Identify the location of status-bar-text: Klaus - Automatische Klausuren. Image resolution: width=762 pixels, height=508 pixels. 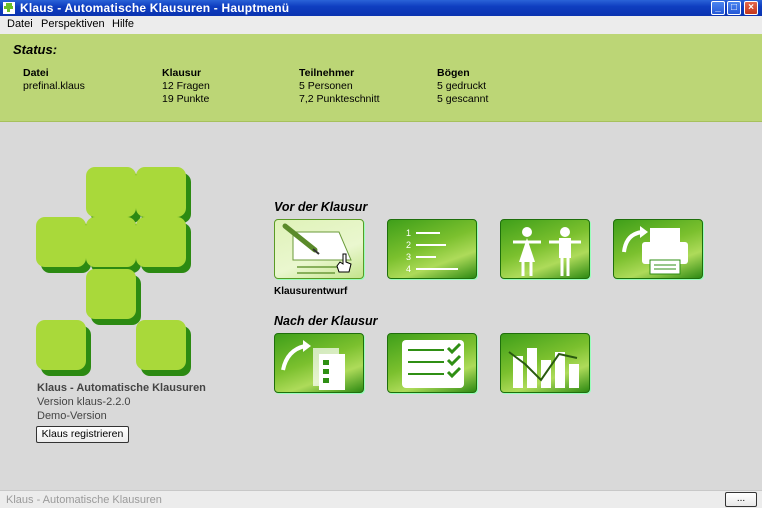
(84, 500).